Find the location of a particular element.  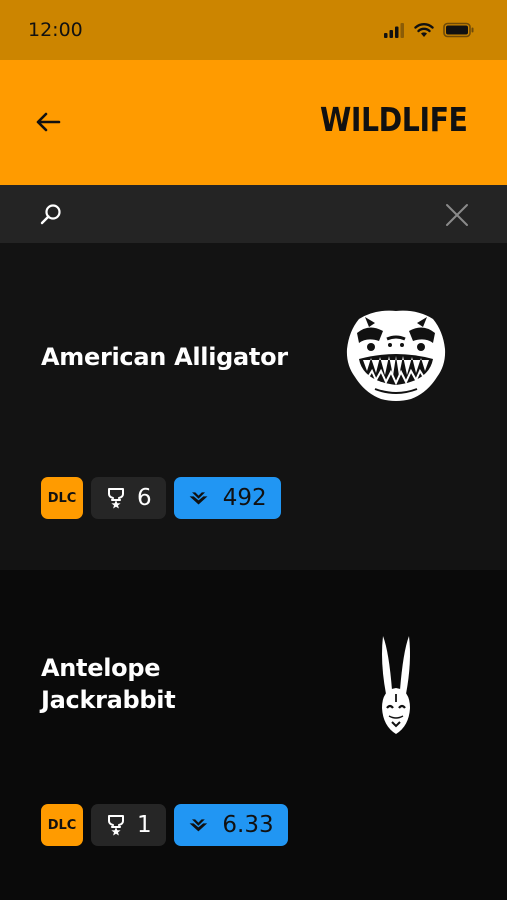

score-badge: 6.33 is located at coordinates (230, 825).